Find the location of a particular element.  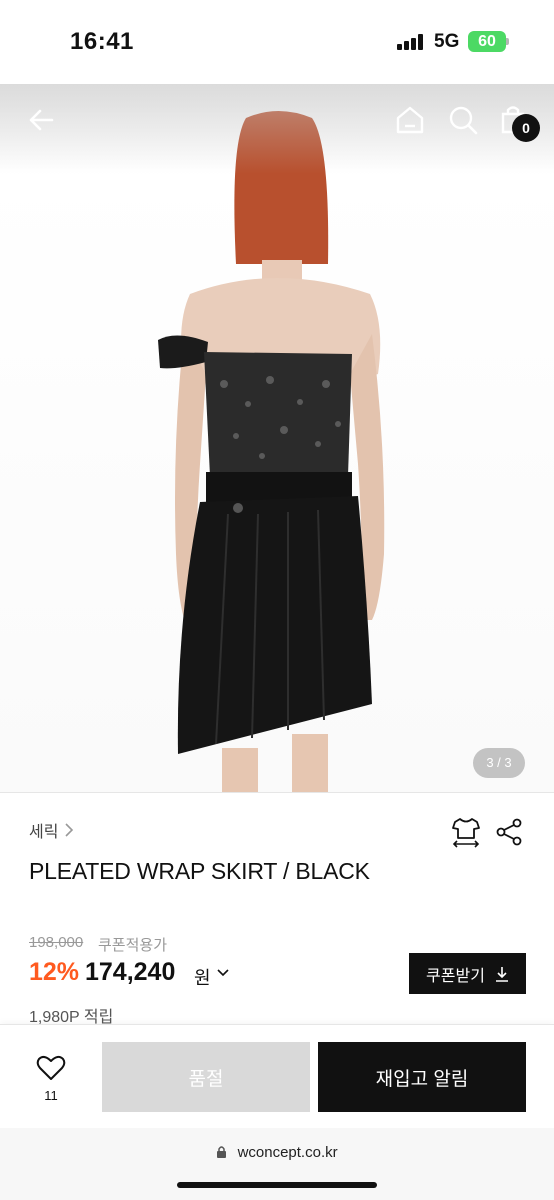

original-price: 198,000 is located at coordinates (56, 942).